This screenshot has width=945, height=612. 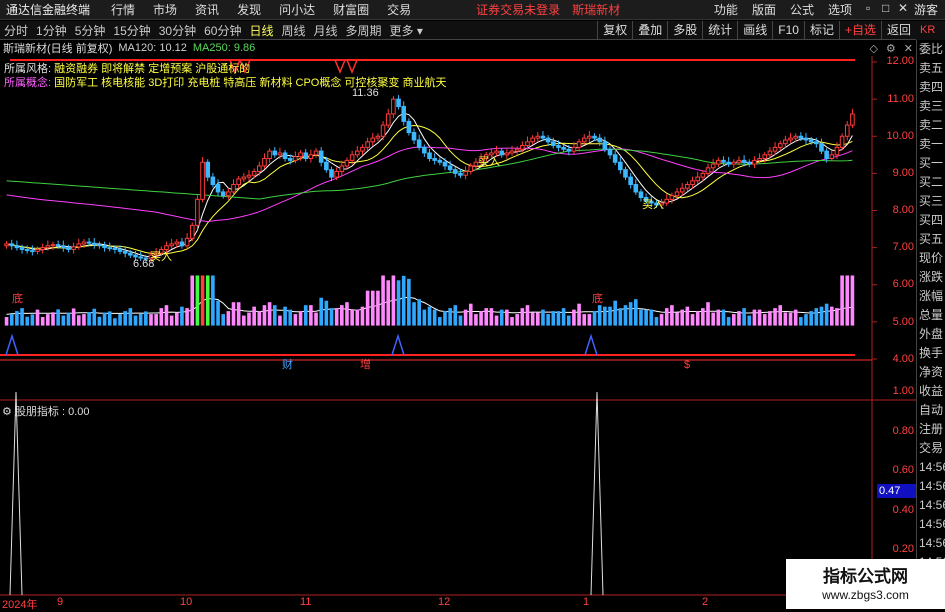 What do you see at coordinates (821, 30) in the screenshot?
I see `tool-biaoji: 标记` at bounding box center [821, 30].